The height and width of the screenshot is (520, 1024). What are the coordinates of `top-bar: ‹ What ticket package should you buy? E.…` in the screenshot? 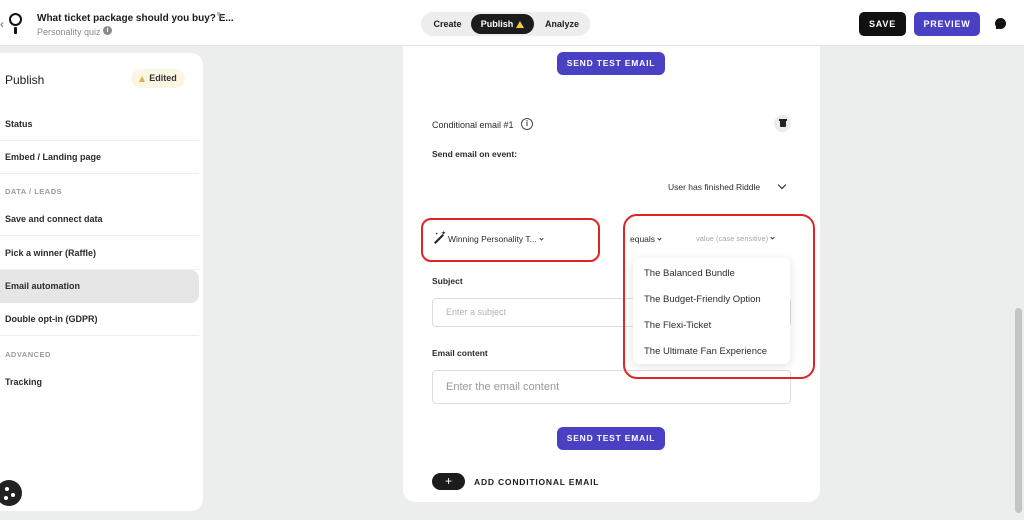 It's located at (512, 23).